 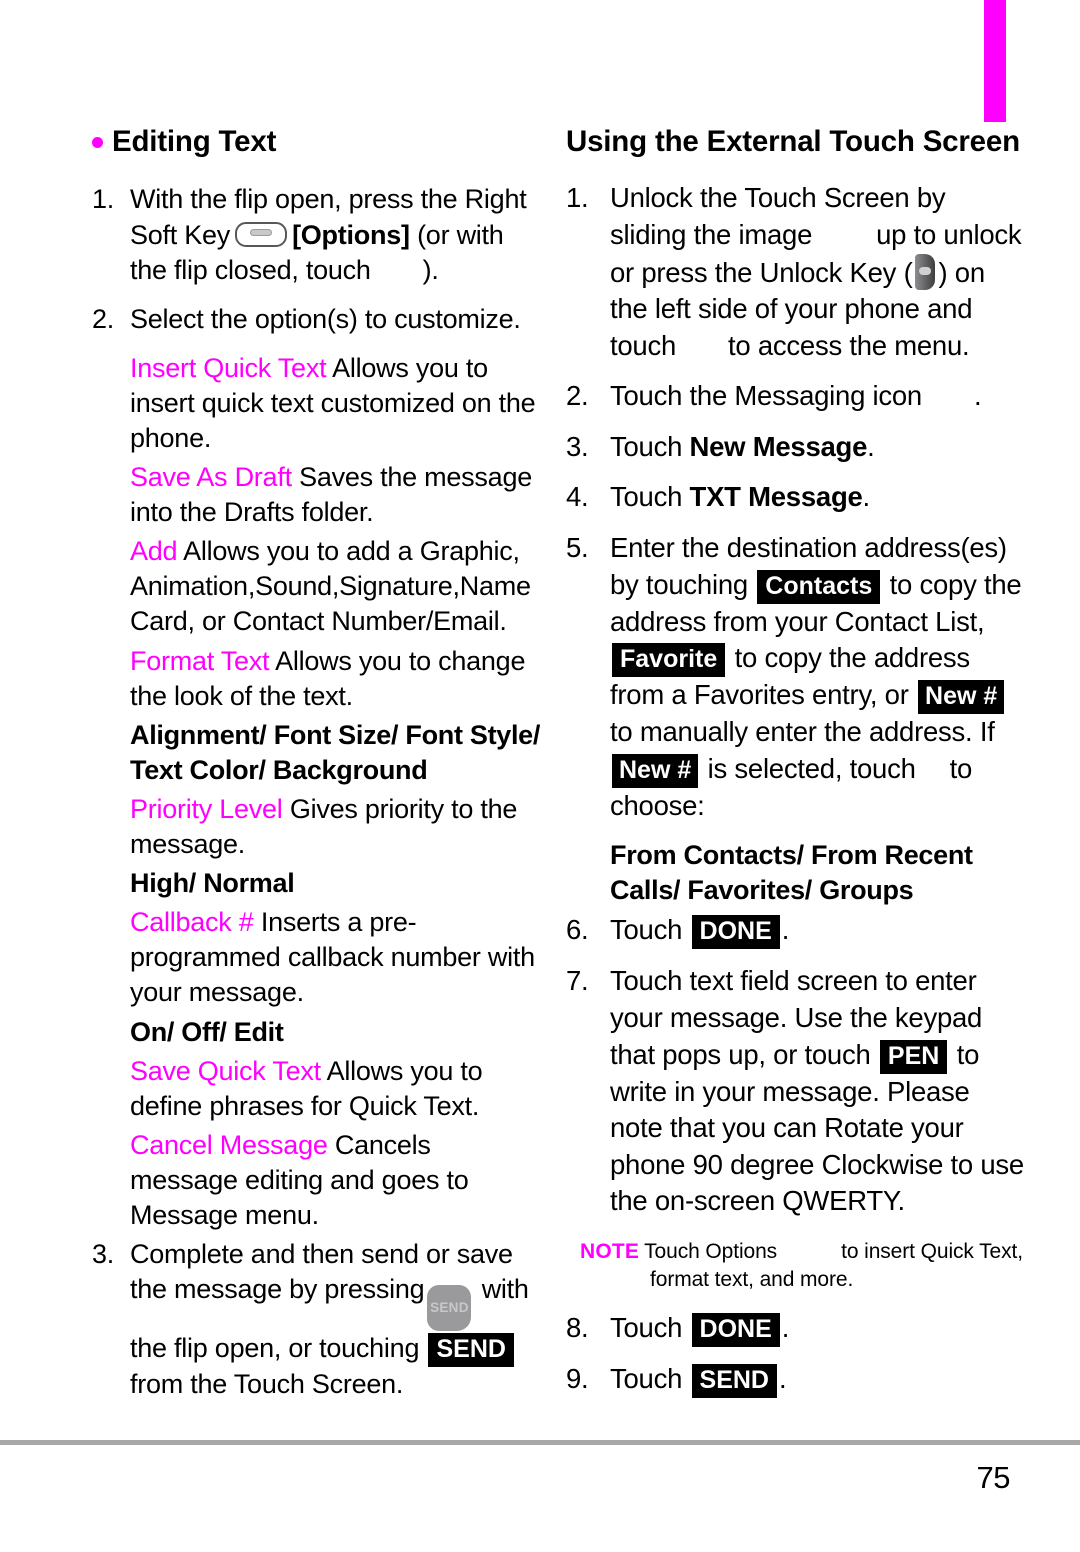 What do you see at coordinates (228, 367) in the screenshot?
I see `option-term: Insert Quick Text` at bounding box center [228, 367].